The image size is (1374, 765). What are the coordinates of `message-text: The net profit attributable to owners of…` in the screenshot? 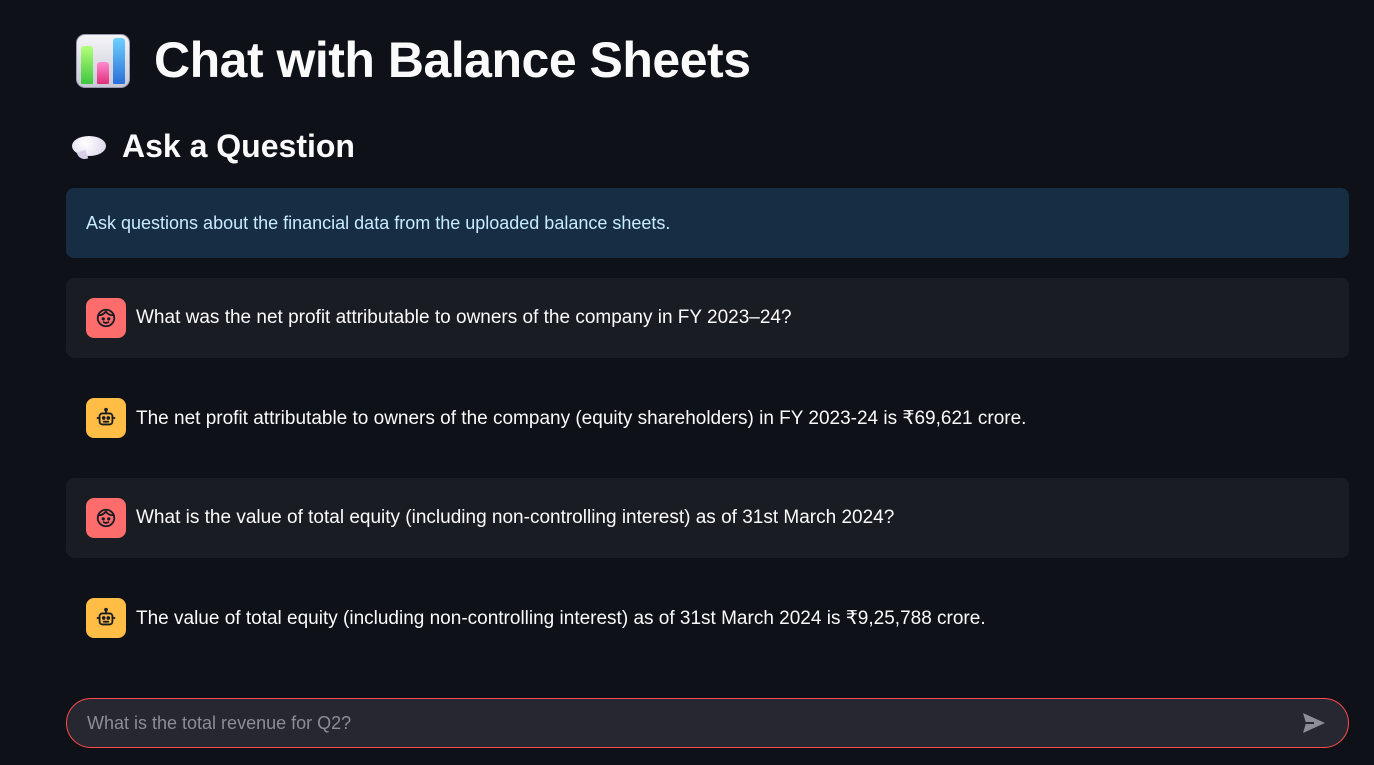 It's located at (581, 418).